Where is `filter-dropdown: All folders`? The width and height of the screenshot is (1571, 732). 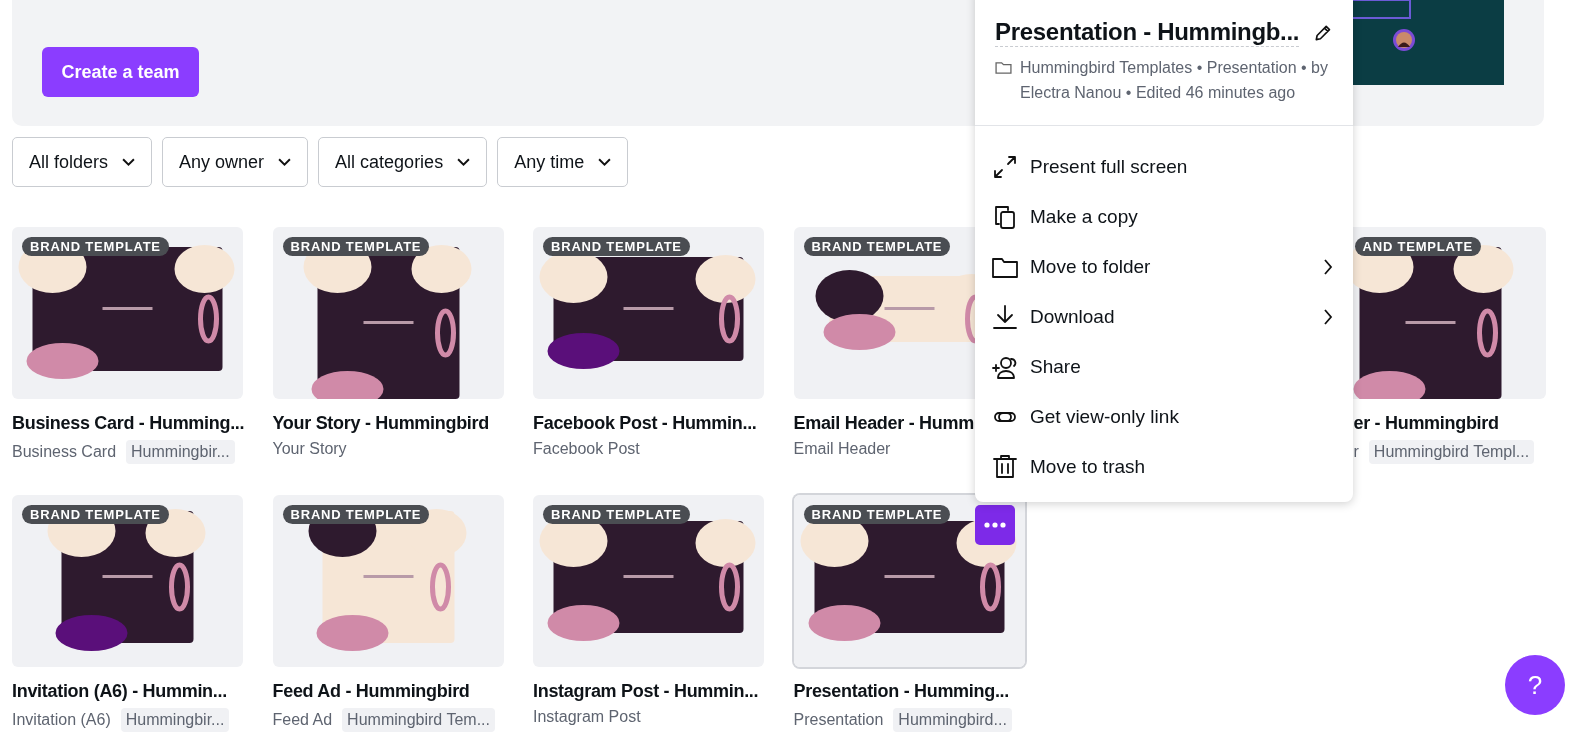
filter-dropdown: All folders is located at coordinates (82, 162).